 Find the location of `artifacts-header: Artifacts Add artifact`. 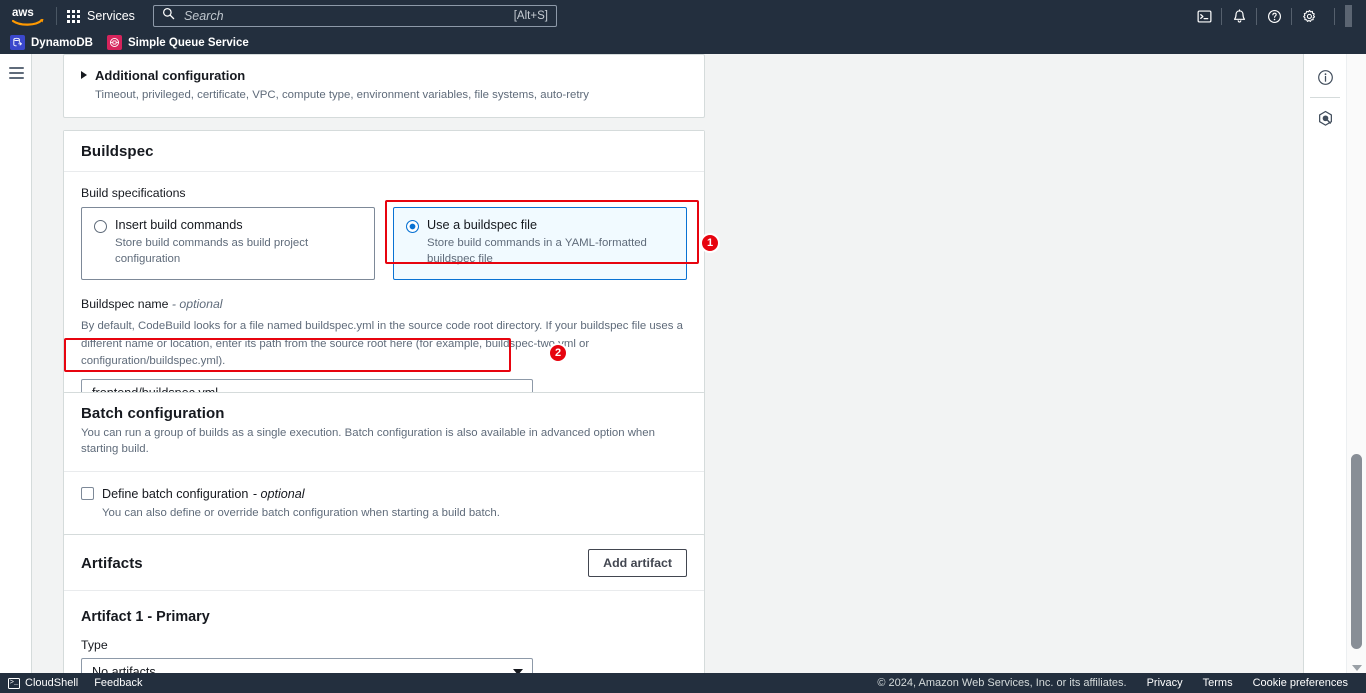

artifacts-header: Artifacts Add artifact is located at coordinates (384, 563).